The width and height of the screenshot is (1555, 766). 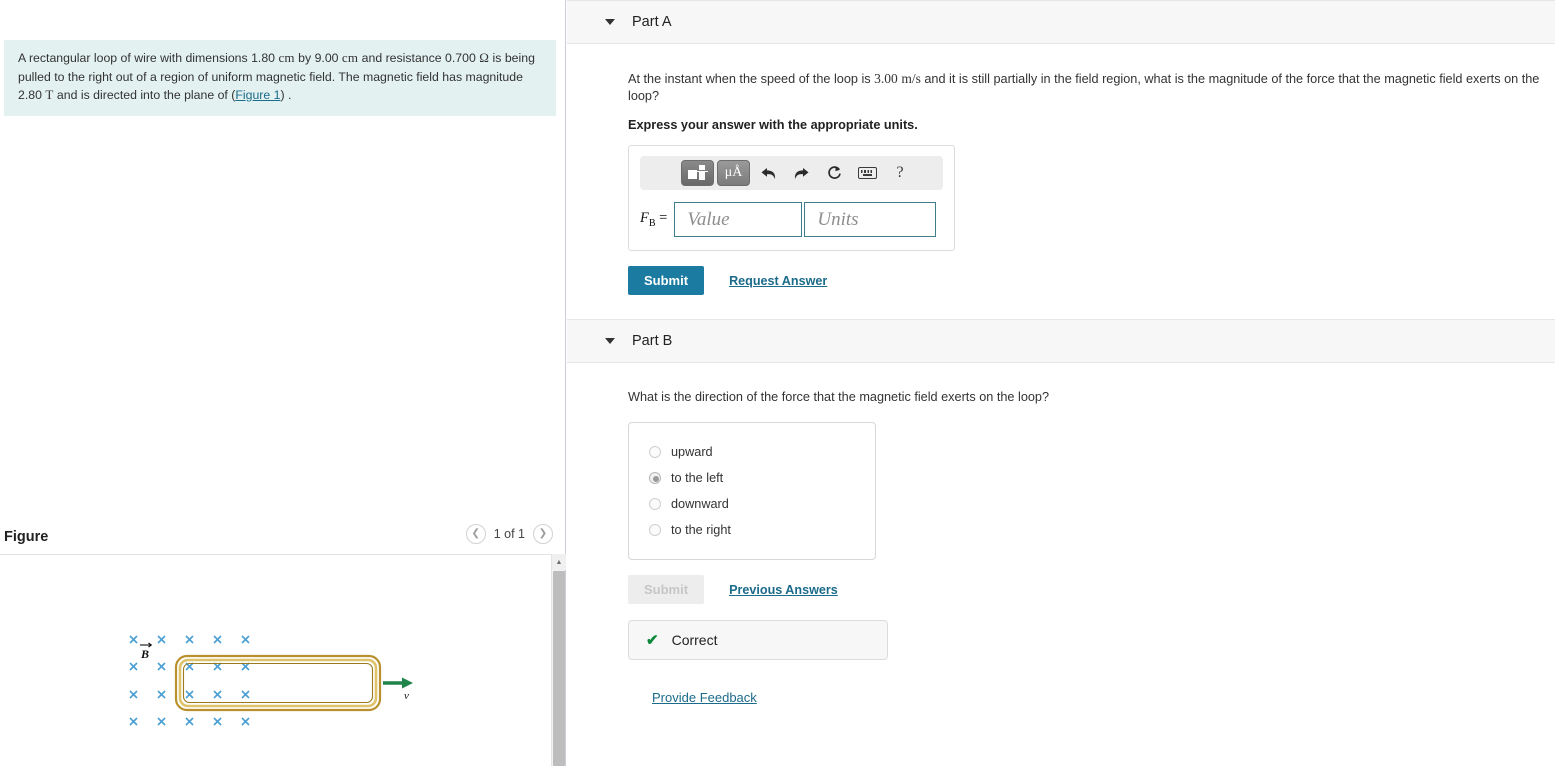 What do you see at coordinates (652, 640) in the screenshot?
I see `check-icon: ✔` at bounding box center [652, 640].